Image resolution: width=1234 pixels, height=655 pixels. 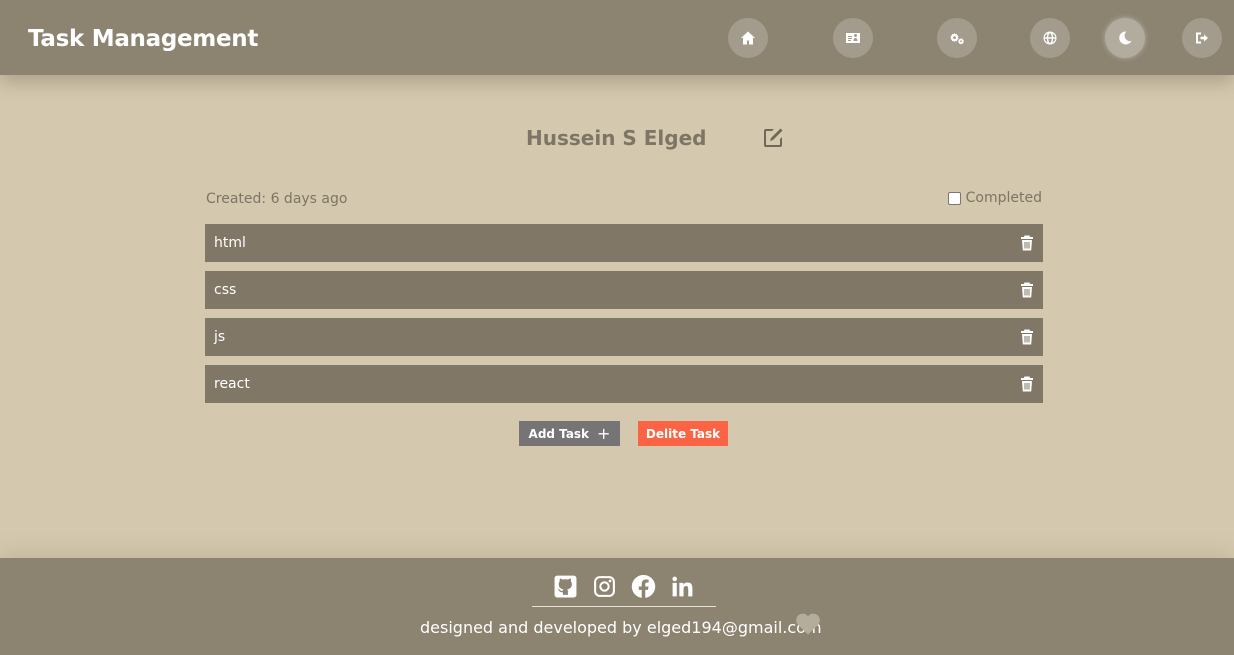 I want to click on gears-icon, so click(x=957, y=39).